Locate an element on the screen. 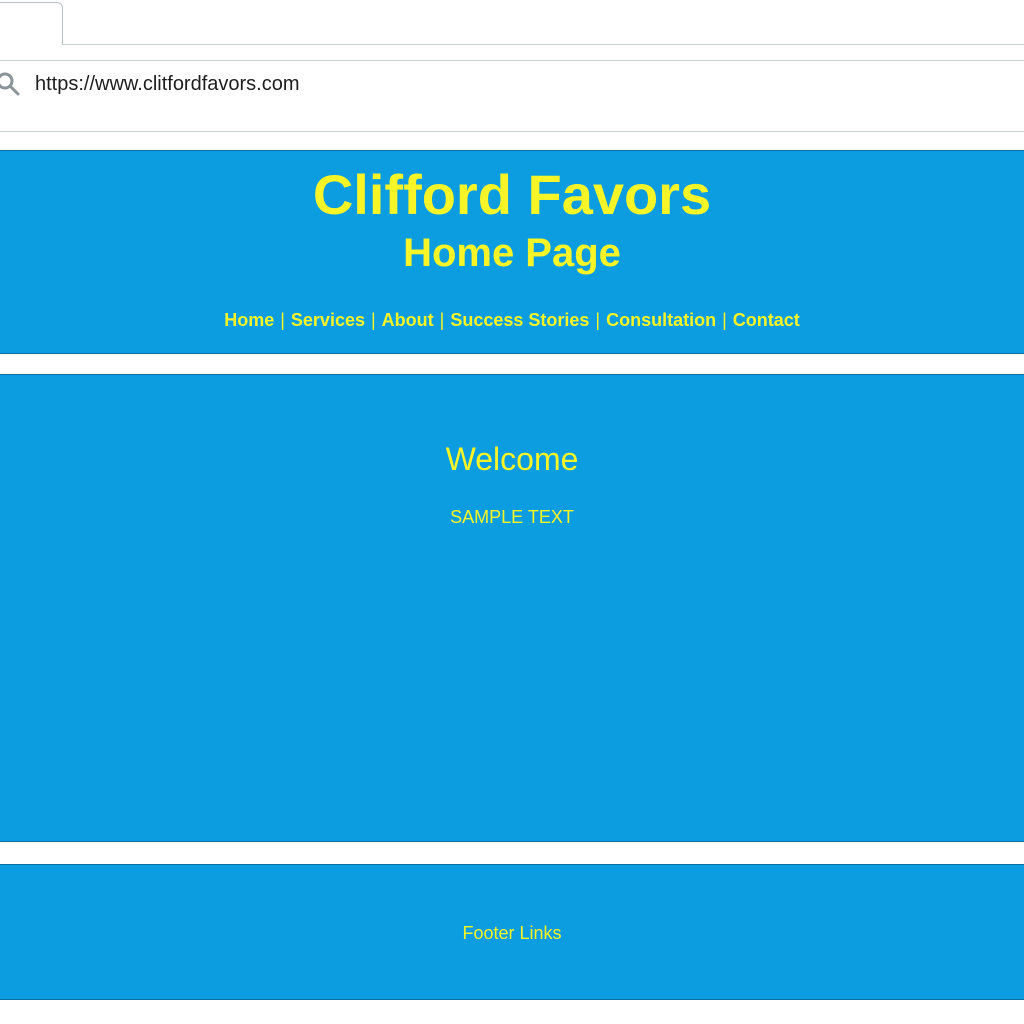  nav-link-success-stories: Success Stories is located at coordinates (519, 320).